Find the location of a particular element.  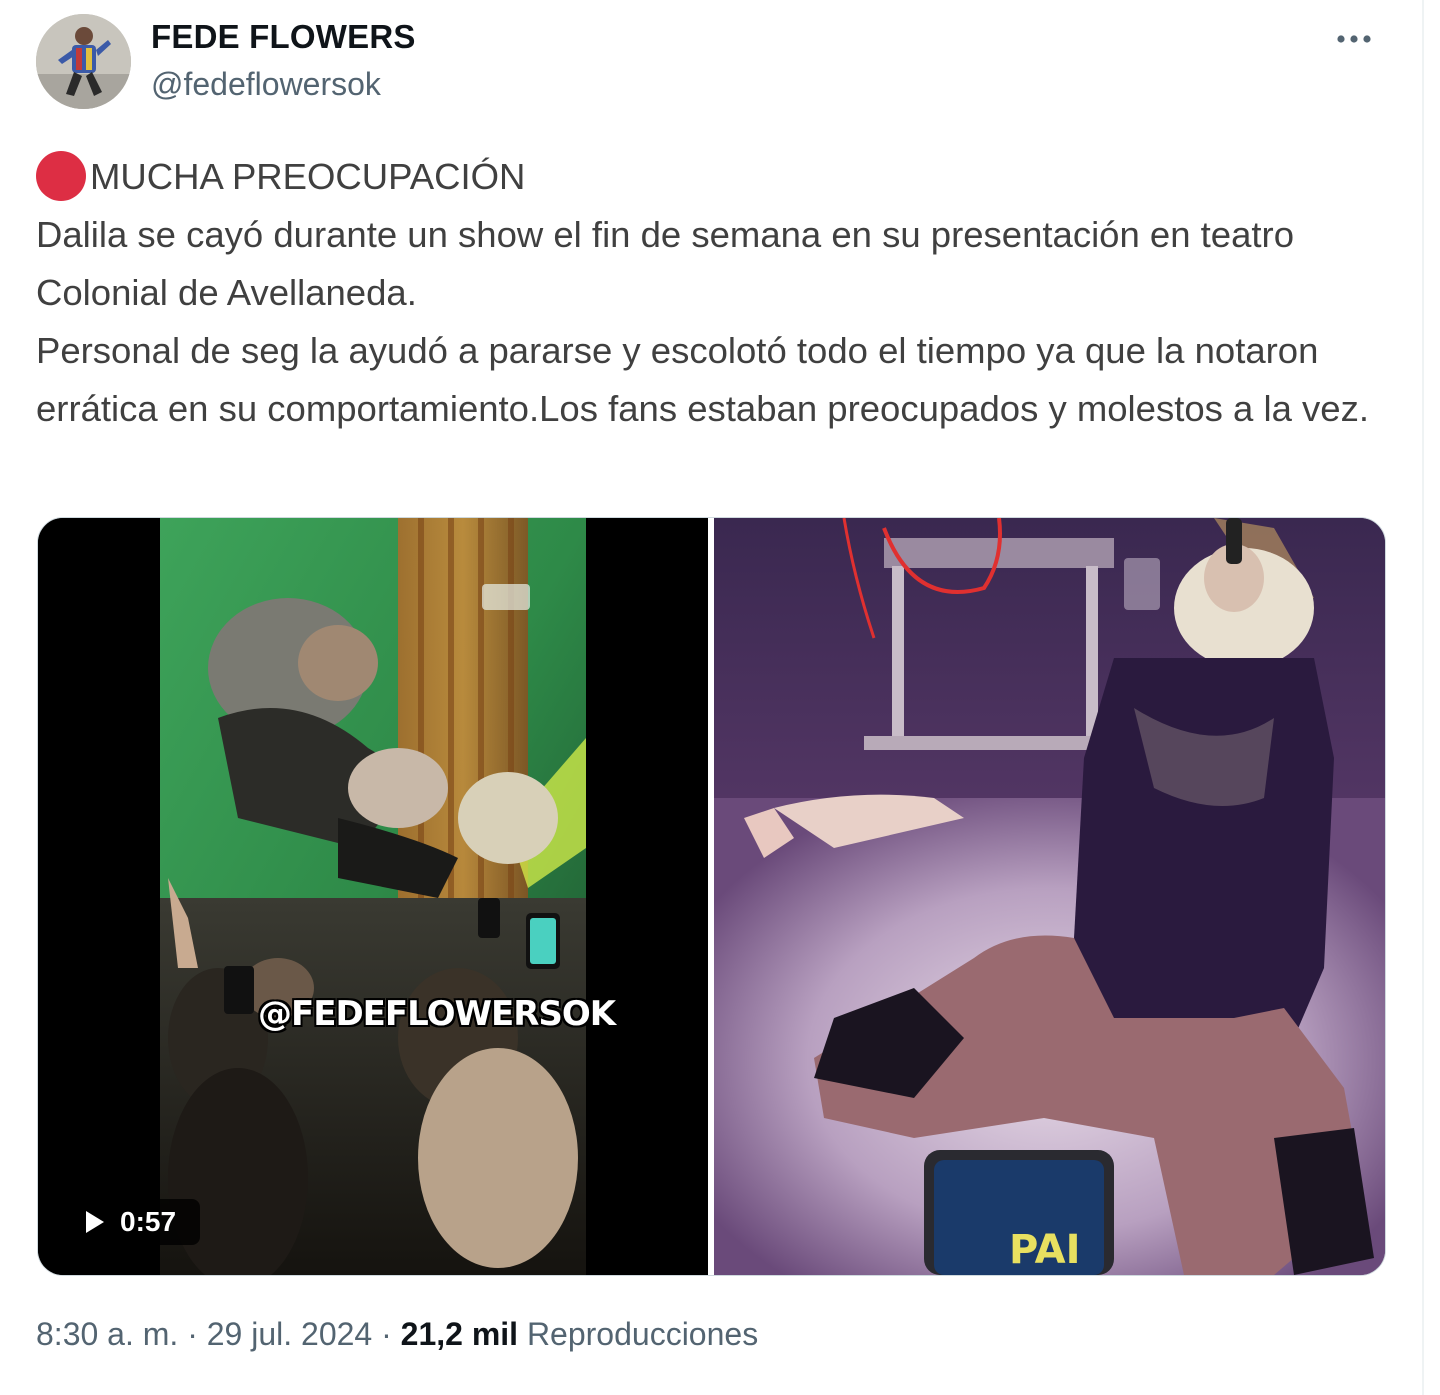

views-label: Reproducciones is located at coordinates (642, 1334).